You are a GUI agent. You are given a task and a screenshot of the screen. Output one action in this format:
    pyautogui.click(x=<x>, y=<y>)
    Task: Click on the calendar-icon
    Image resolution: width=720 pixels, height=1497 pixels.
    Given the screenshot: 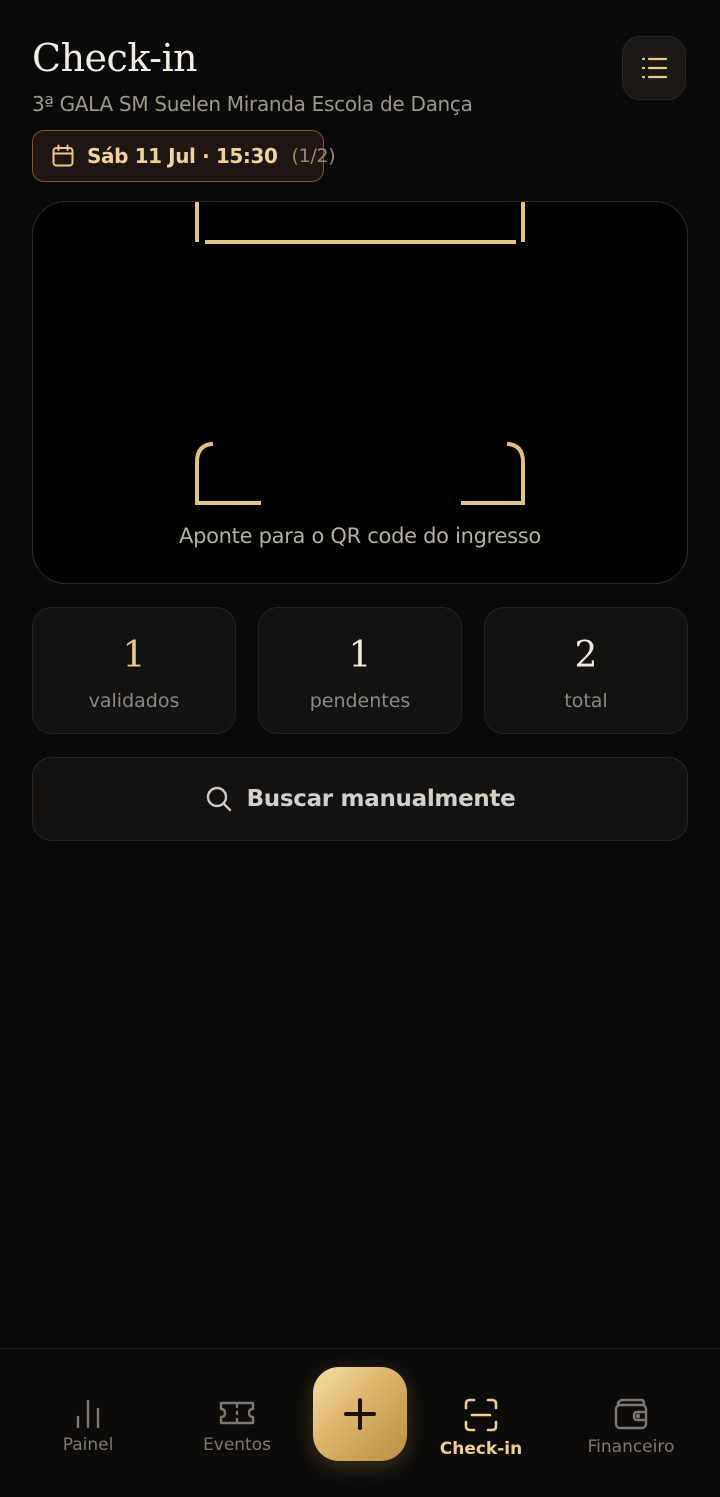 What is the action you would take?
    pyautogui.click(x=63, y=155)
    